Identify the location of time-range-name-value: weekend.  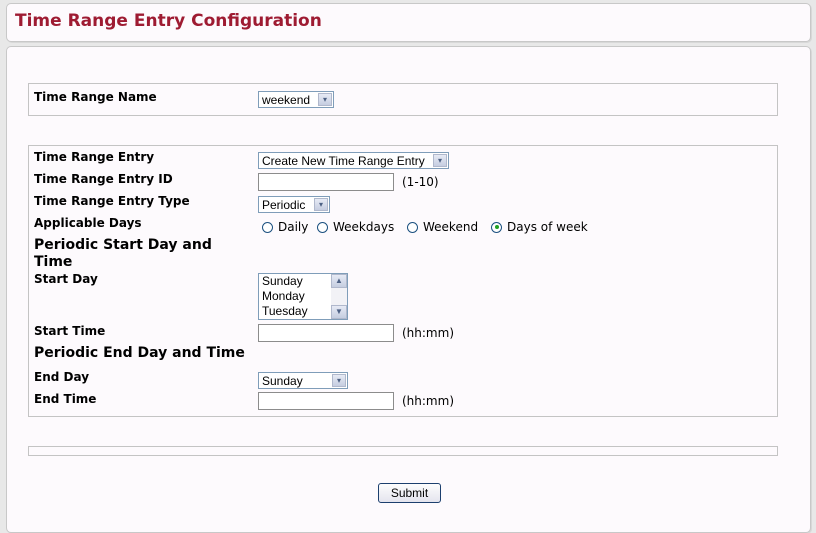
(286, 100).